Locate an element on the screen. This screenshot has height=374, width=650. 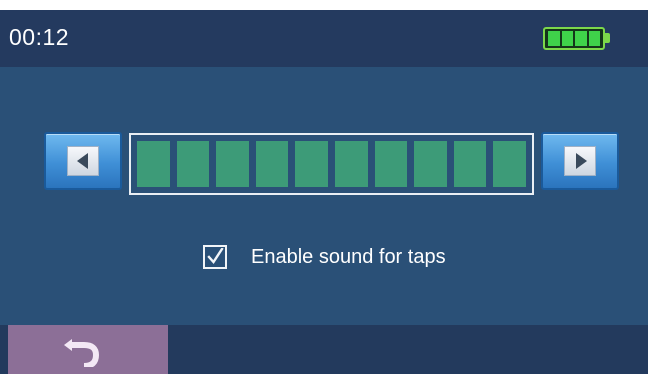
tap-sound-setting: Enable sound for taps is located at coordinates (324, 257).